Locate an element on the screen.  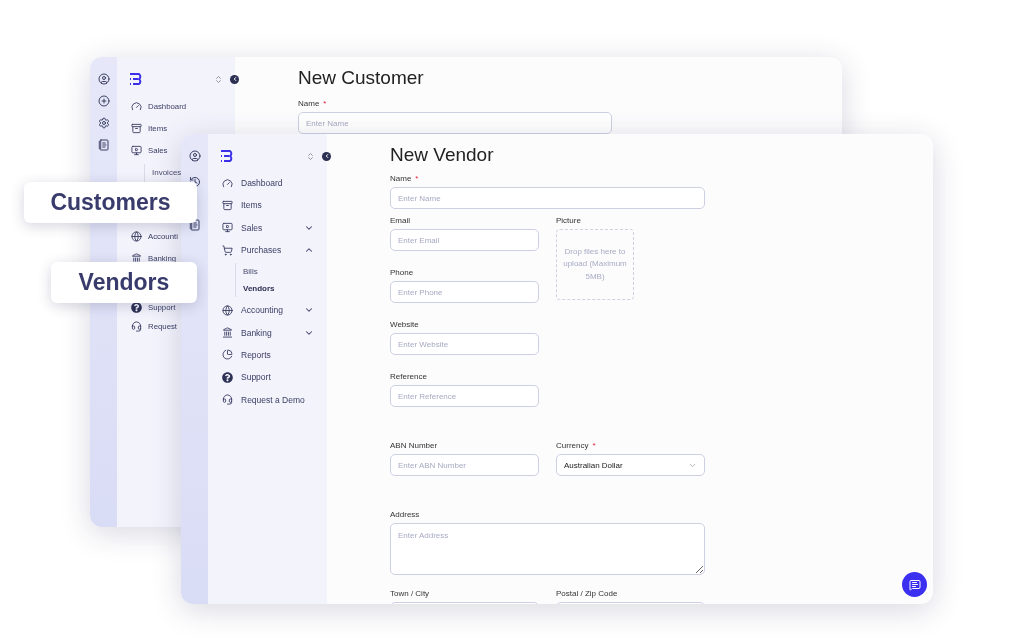
address-field: Enter Address is located at coordinates (547, 549).